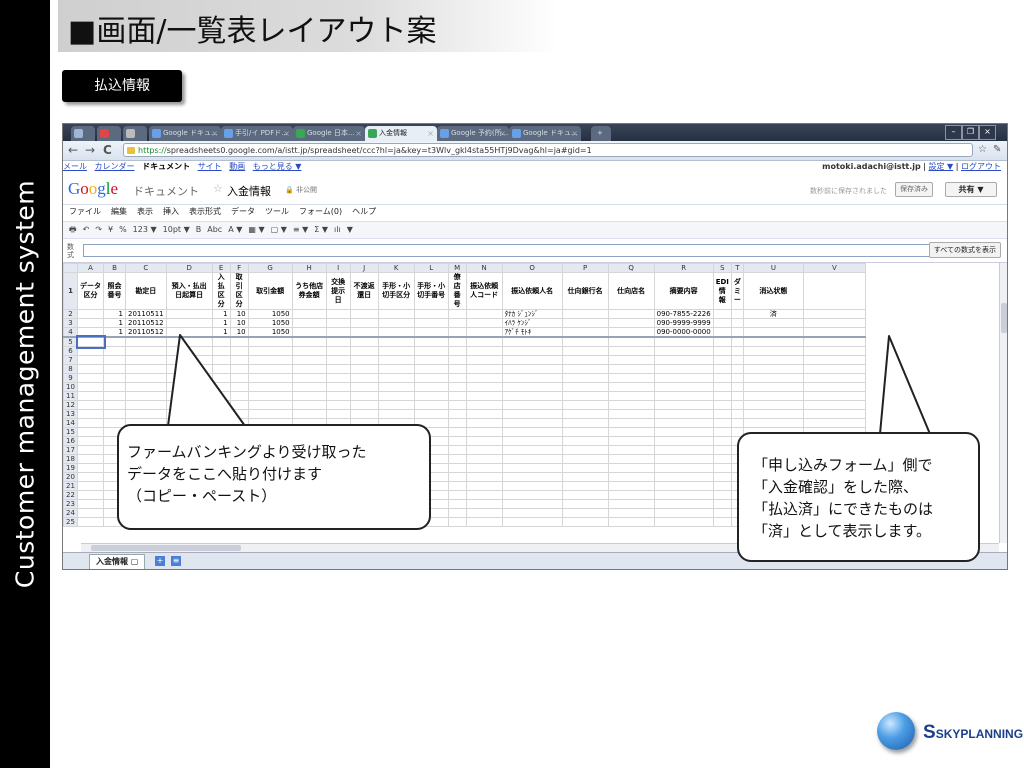  I want to click on logo-initial: S, so click(929, 732).